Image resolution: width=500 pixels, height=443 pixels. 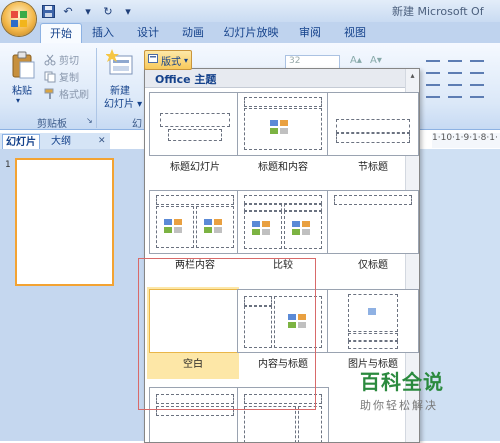 I want to click on layout-content-caption: 内容与标题, so click(x=283, y=329).